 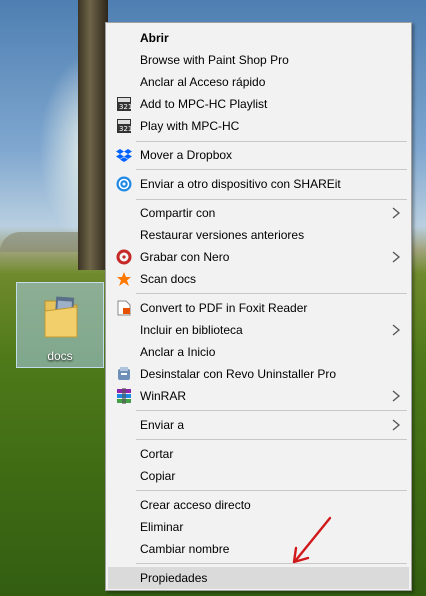 What do you see at coordinates (191, 330) in the screenshot?
I see `menu-item-label: Incluir en biblioteca` at bounding box center [191, 330].